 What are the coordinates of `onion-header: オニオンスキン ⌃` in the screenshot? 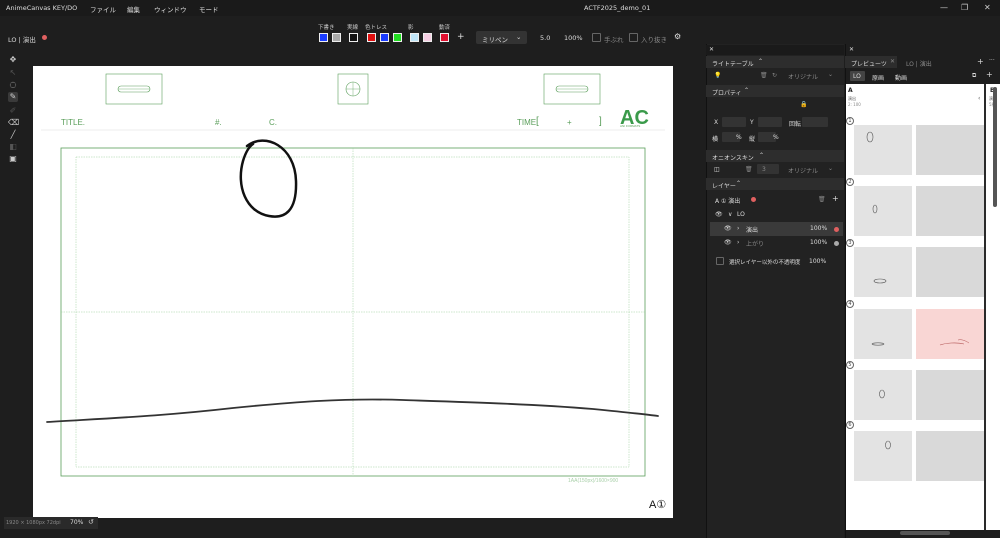 It's located at (775, 156).